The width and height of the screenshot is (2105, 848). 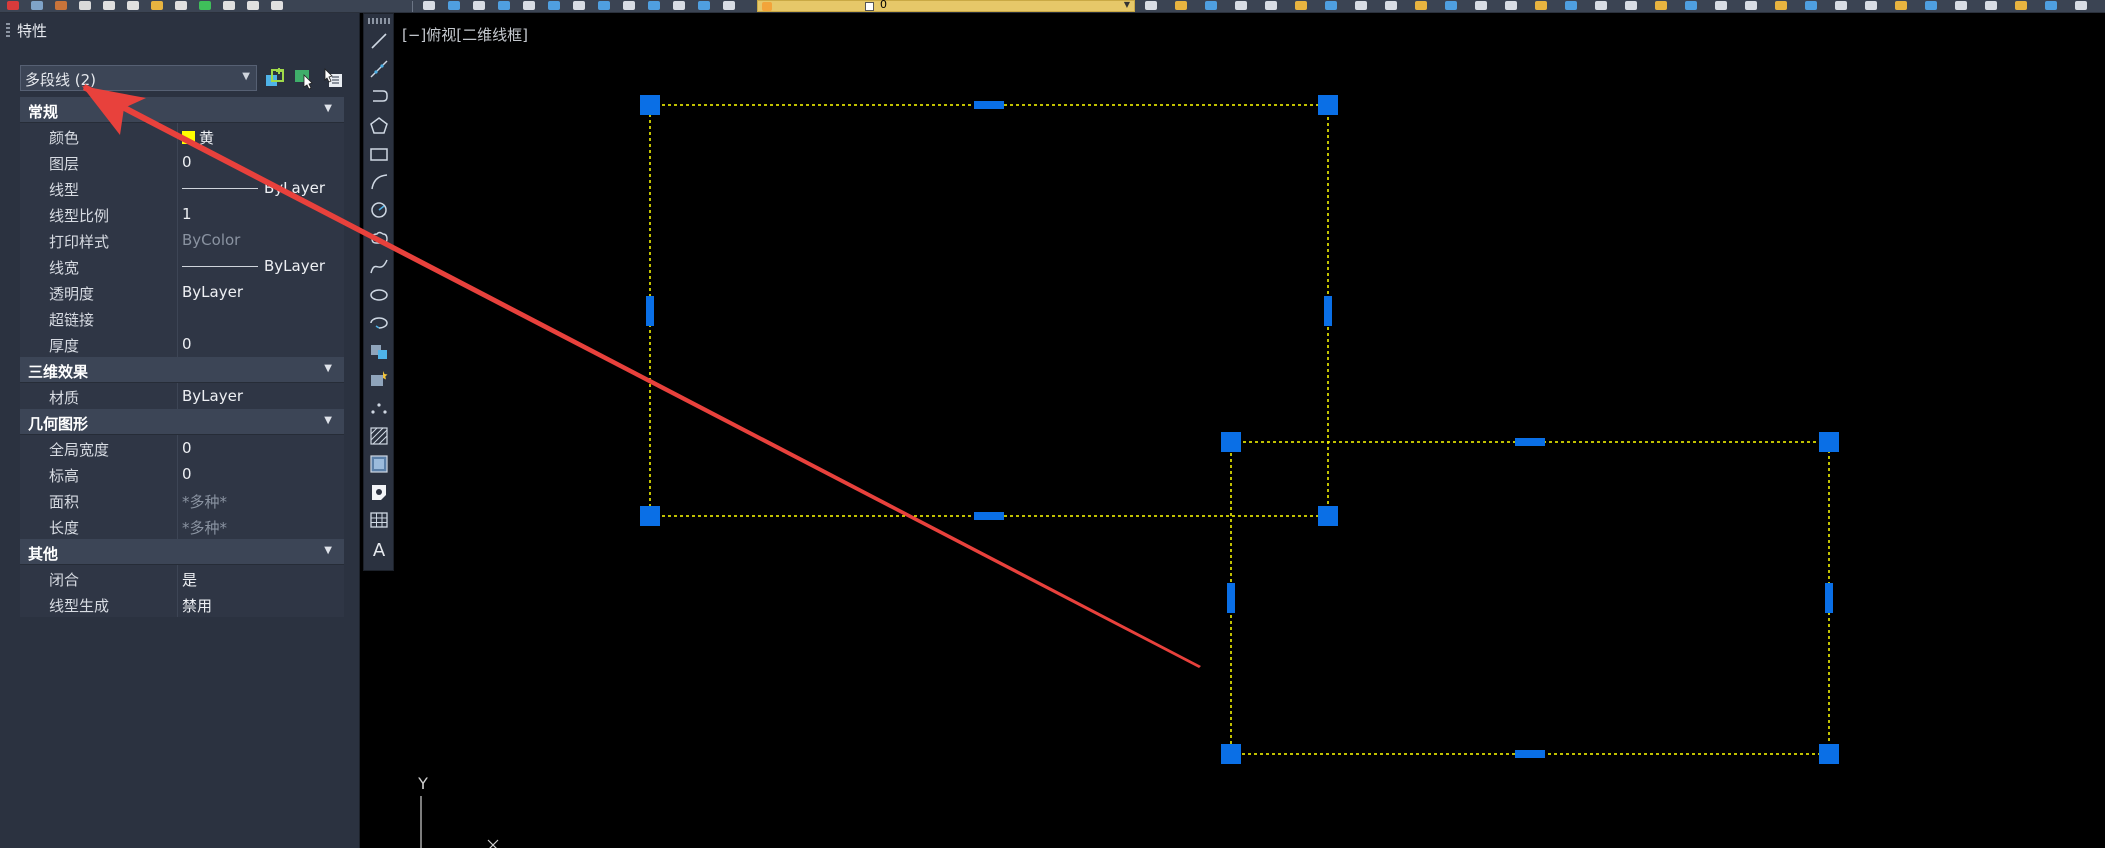 What do you see at coordinates (261, 578) in the screenshot?
I see `property-value: 是` at bounding box center [261, 578].